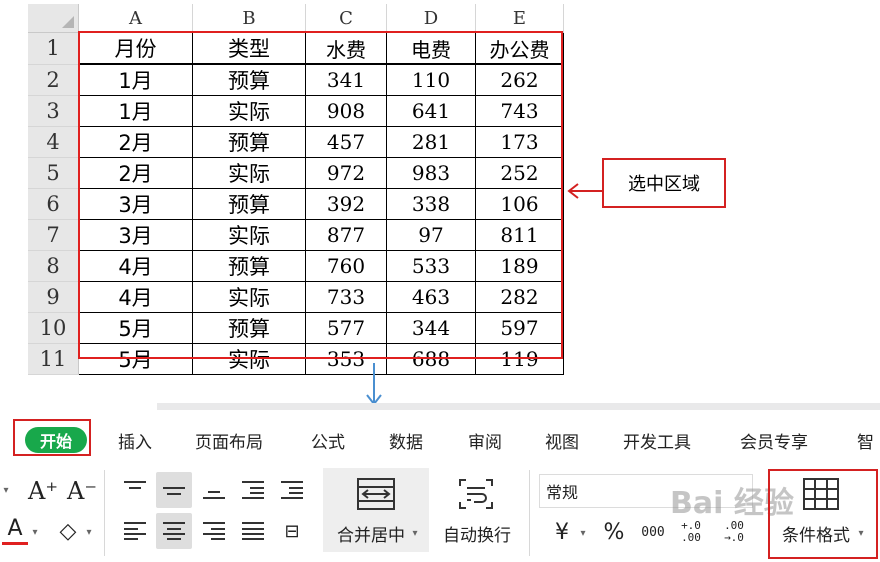 This screenshot has width=880, height=562. Describe the element at coordinates (476, 494) in the screenshot. I see `wrap-text-icon` at that location.